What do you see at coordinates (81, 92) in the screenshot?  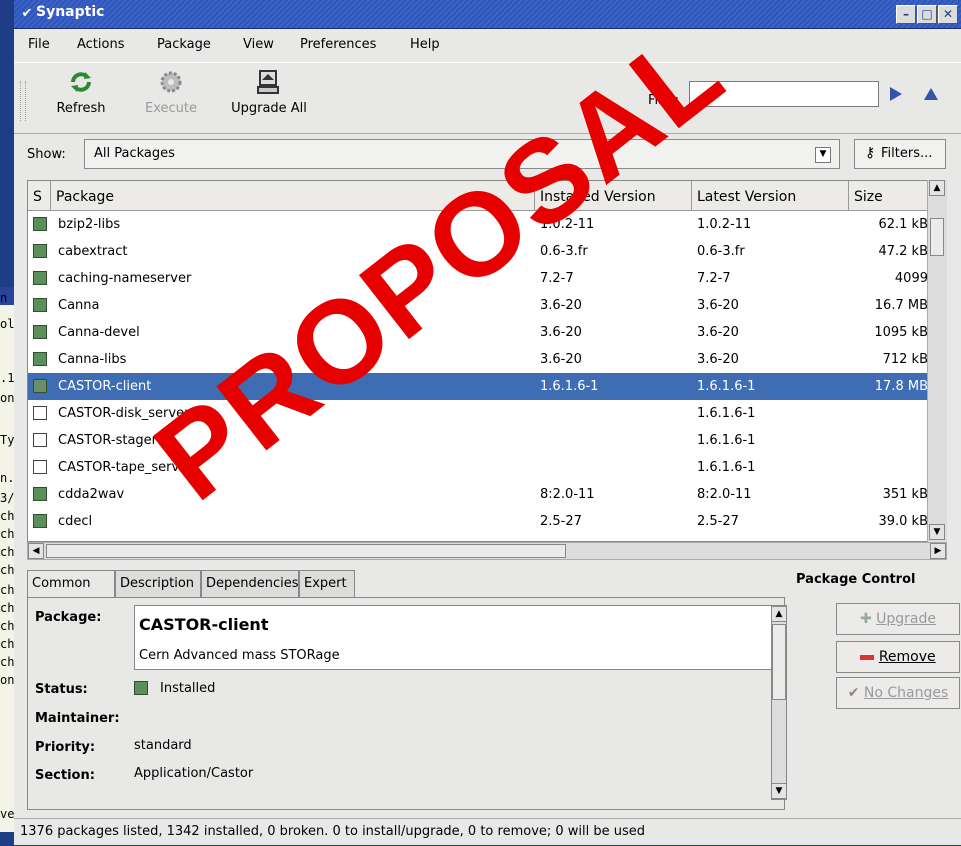 I see `refresh-button: Refresh` at bounding box center [81, 92].